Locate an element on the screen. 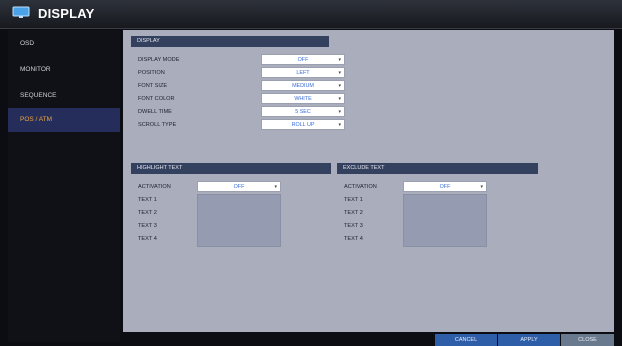 Image resolution: width=622 pixels, height=346 pixels. font-size-value: MEDIUM is located at coordinates (303, 86).